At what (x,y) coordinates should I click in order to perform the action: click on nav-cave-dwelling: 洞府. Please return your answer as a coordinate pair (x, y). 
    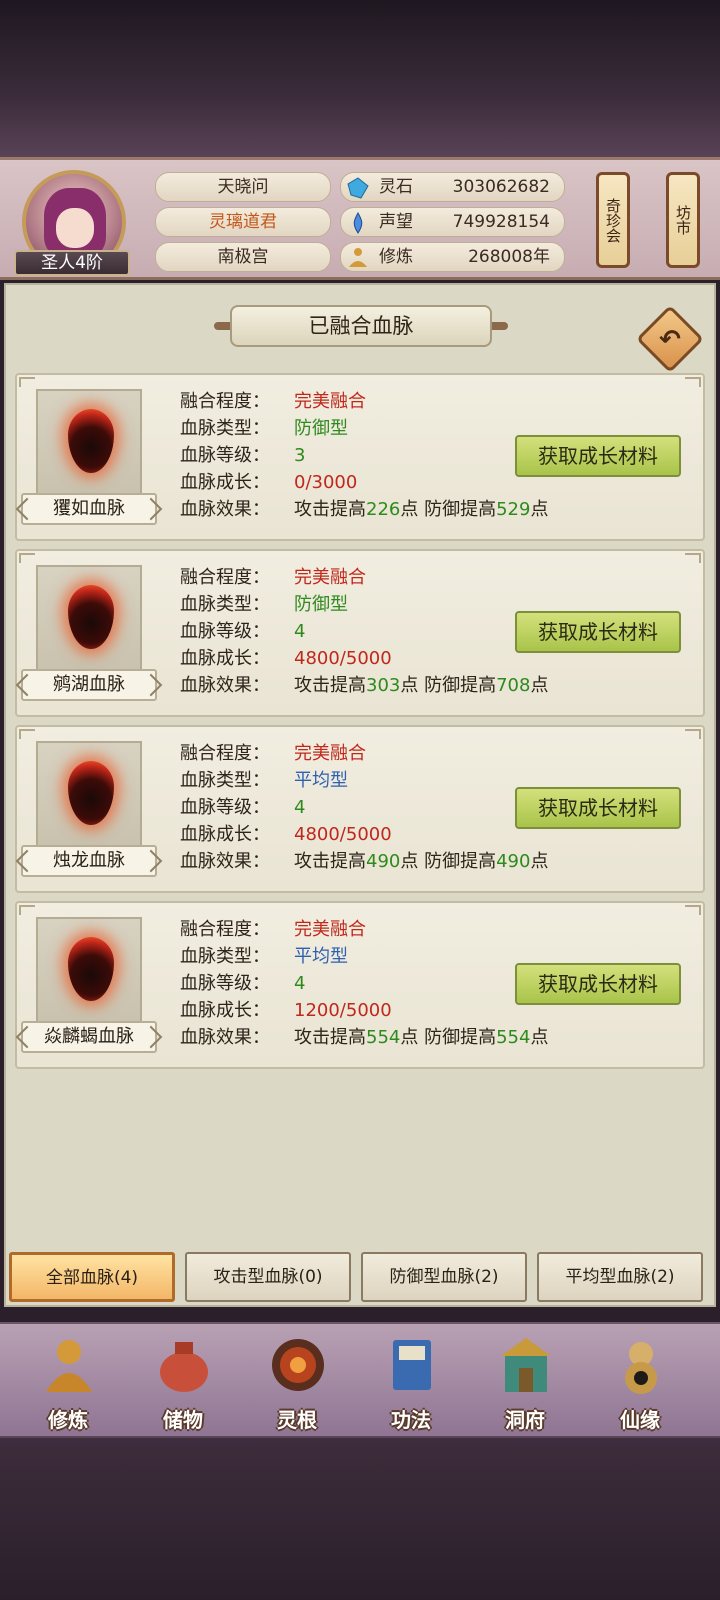
    Looking at the image, I should click on (525, 1382).